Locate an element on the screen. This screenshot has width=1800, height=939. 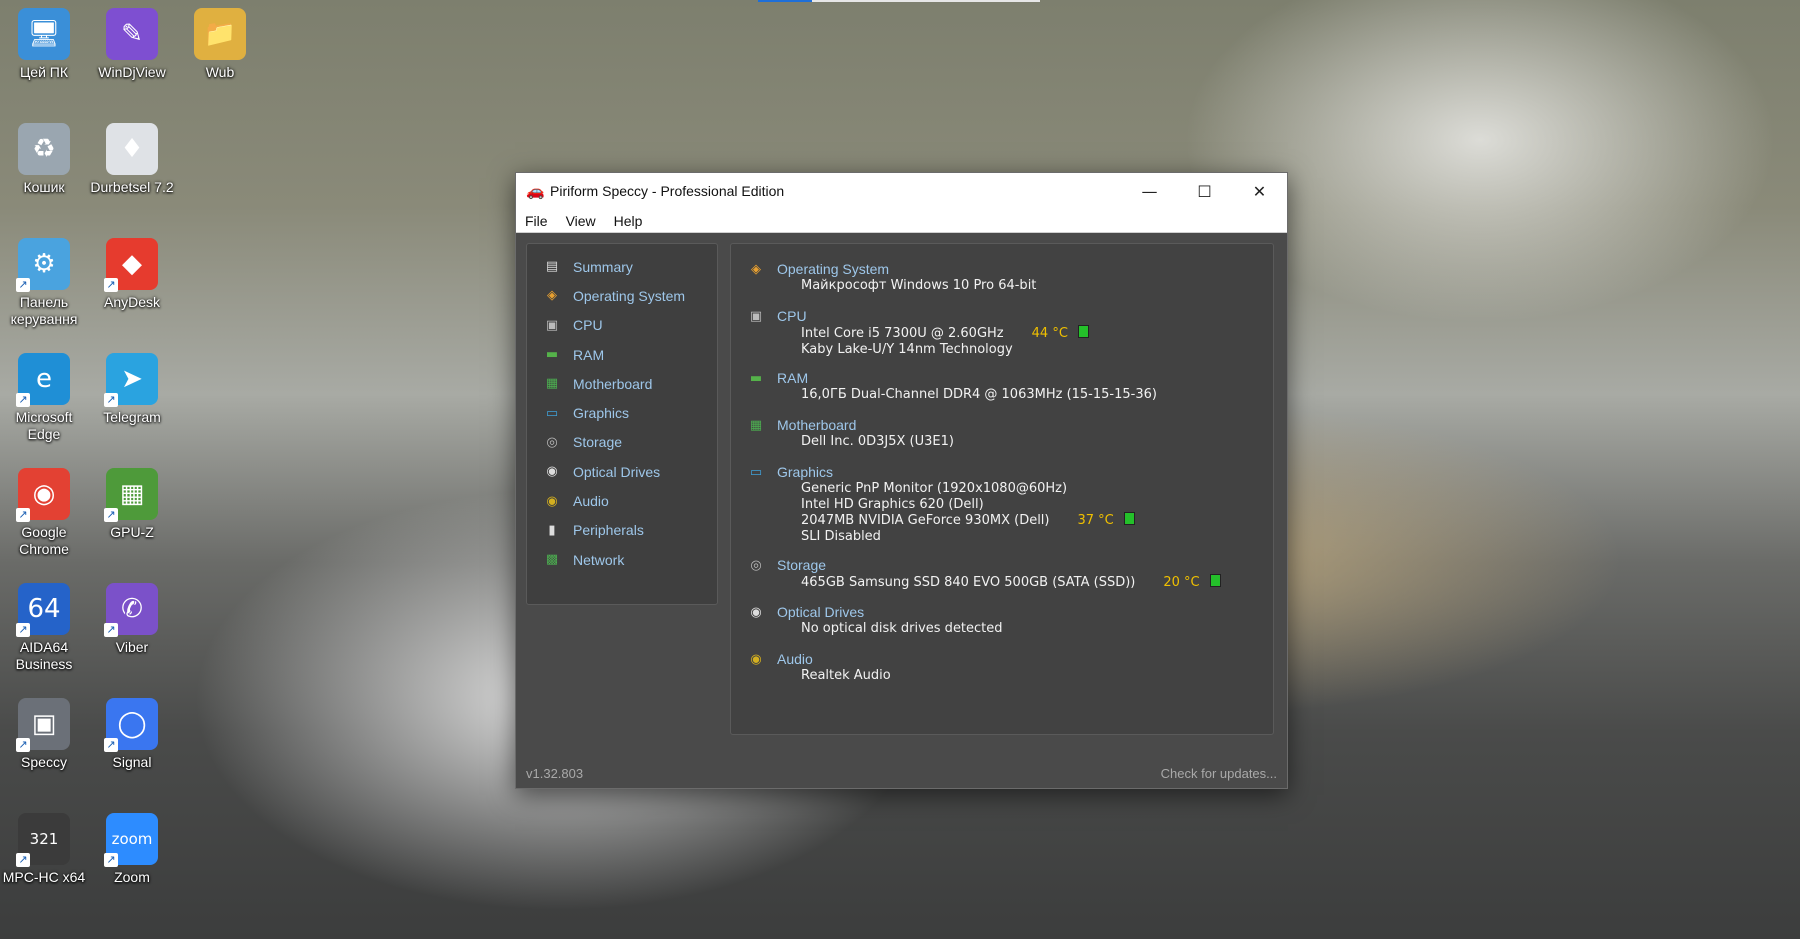
desktop-icon-label: Кошик is located at coordinates (44, 187).